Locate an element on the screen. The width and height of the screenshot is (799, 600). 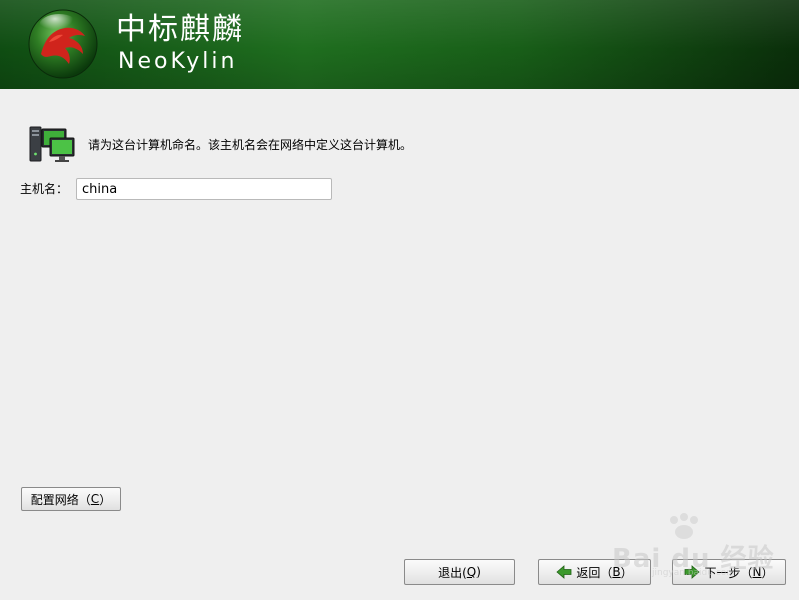
configure-network-button: 配置网络（ C） is located at coordinates (71, 499).